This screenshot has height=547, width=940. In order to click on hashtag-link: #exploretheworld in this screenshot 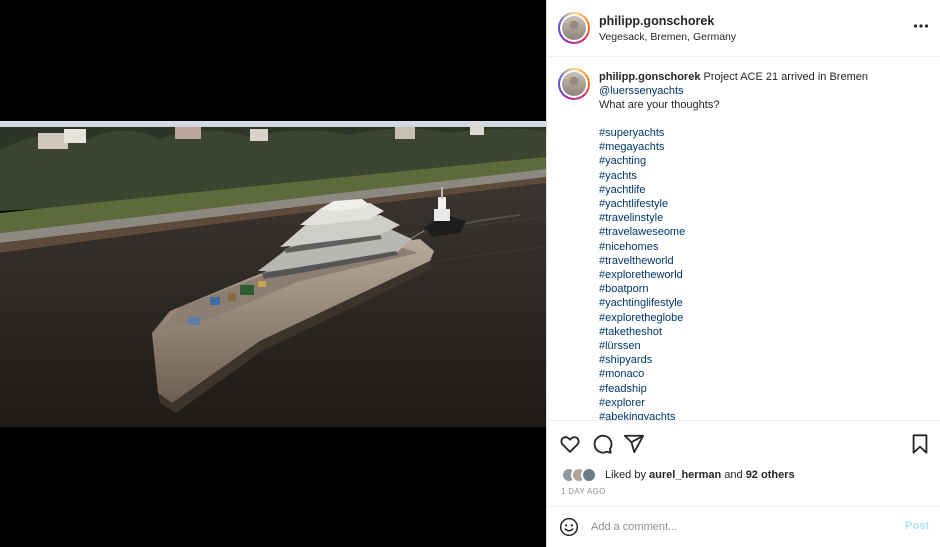, I will do `click(749, 275)`.